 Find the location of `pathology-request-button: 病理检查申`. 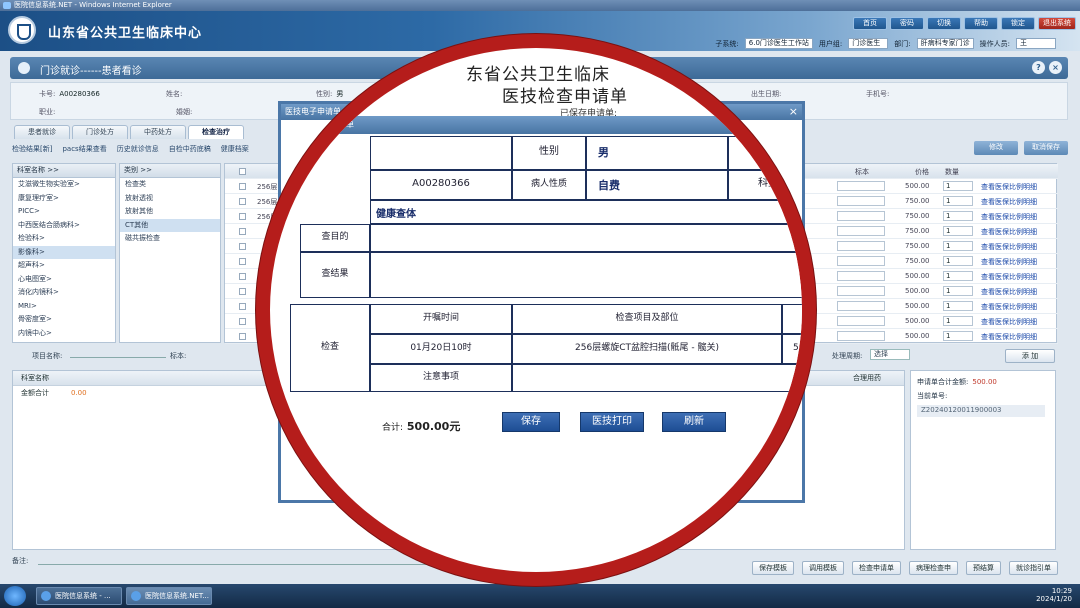

pathology-request-button: 病理检查申 is located at coordinates (933, 568).